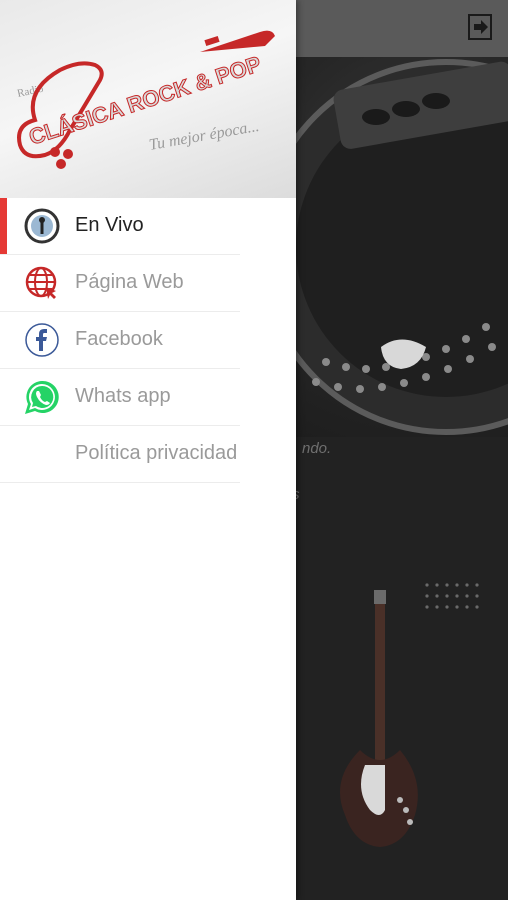  I want to click on live-radio-icon, so click(42, 226).